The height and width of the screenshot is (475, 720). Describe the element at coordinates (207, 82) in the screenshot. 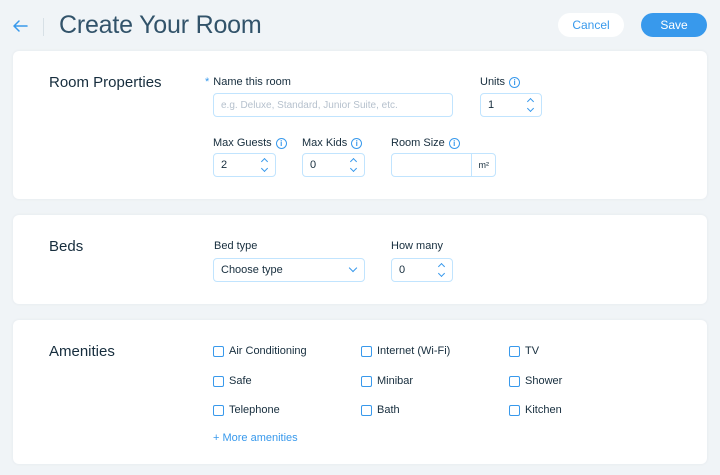

I see `required-marker: *` at that location.